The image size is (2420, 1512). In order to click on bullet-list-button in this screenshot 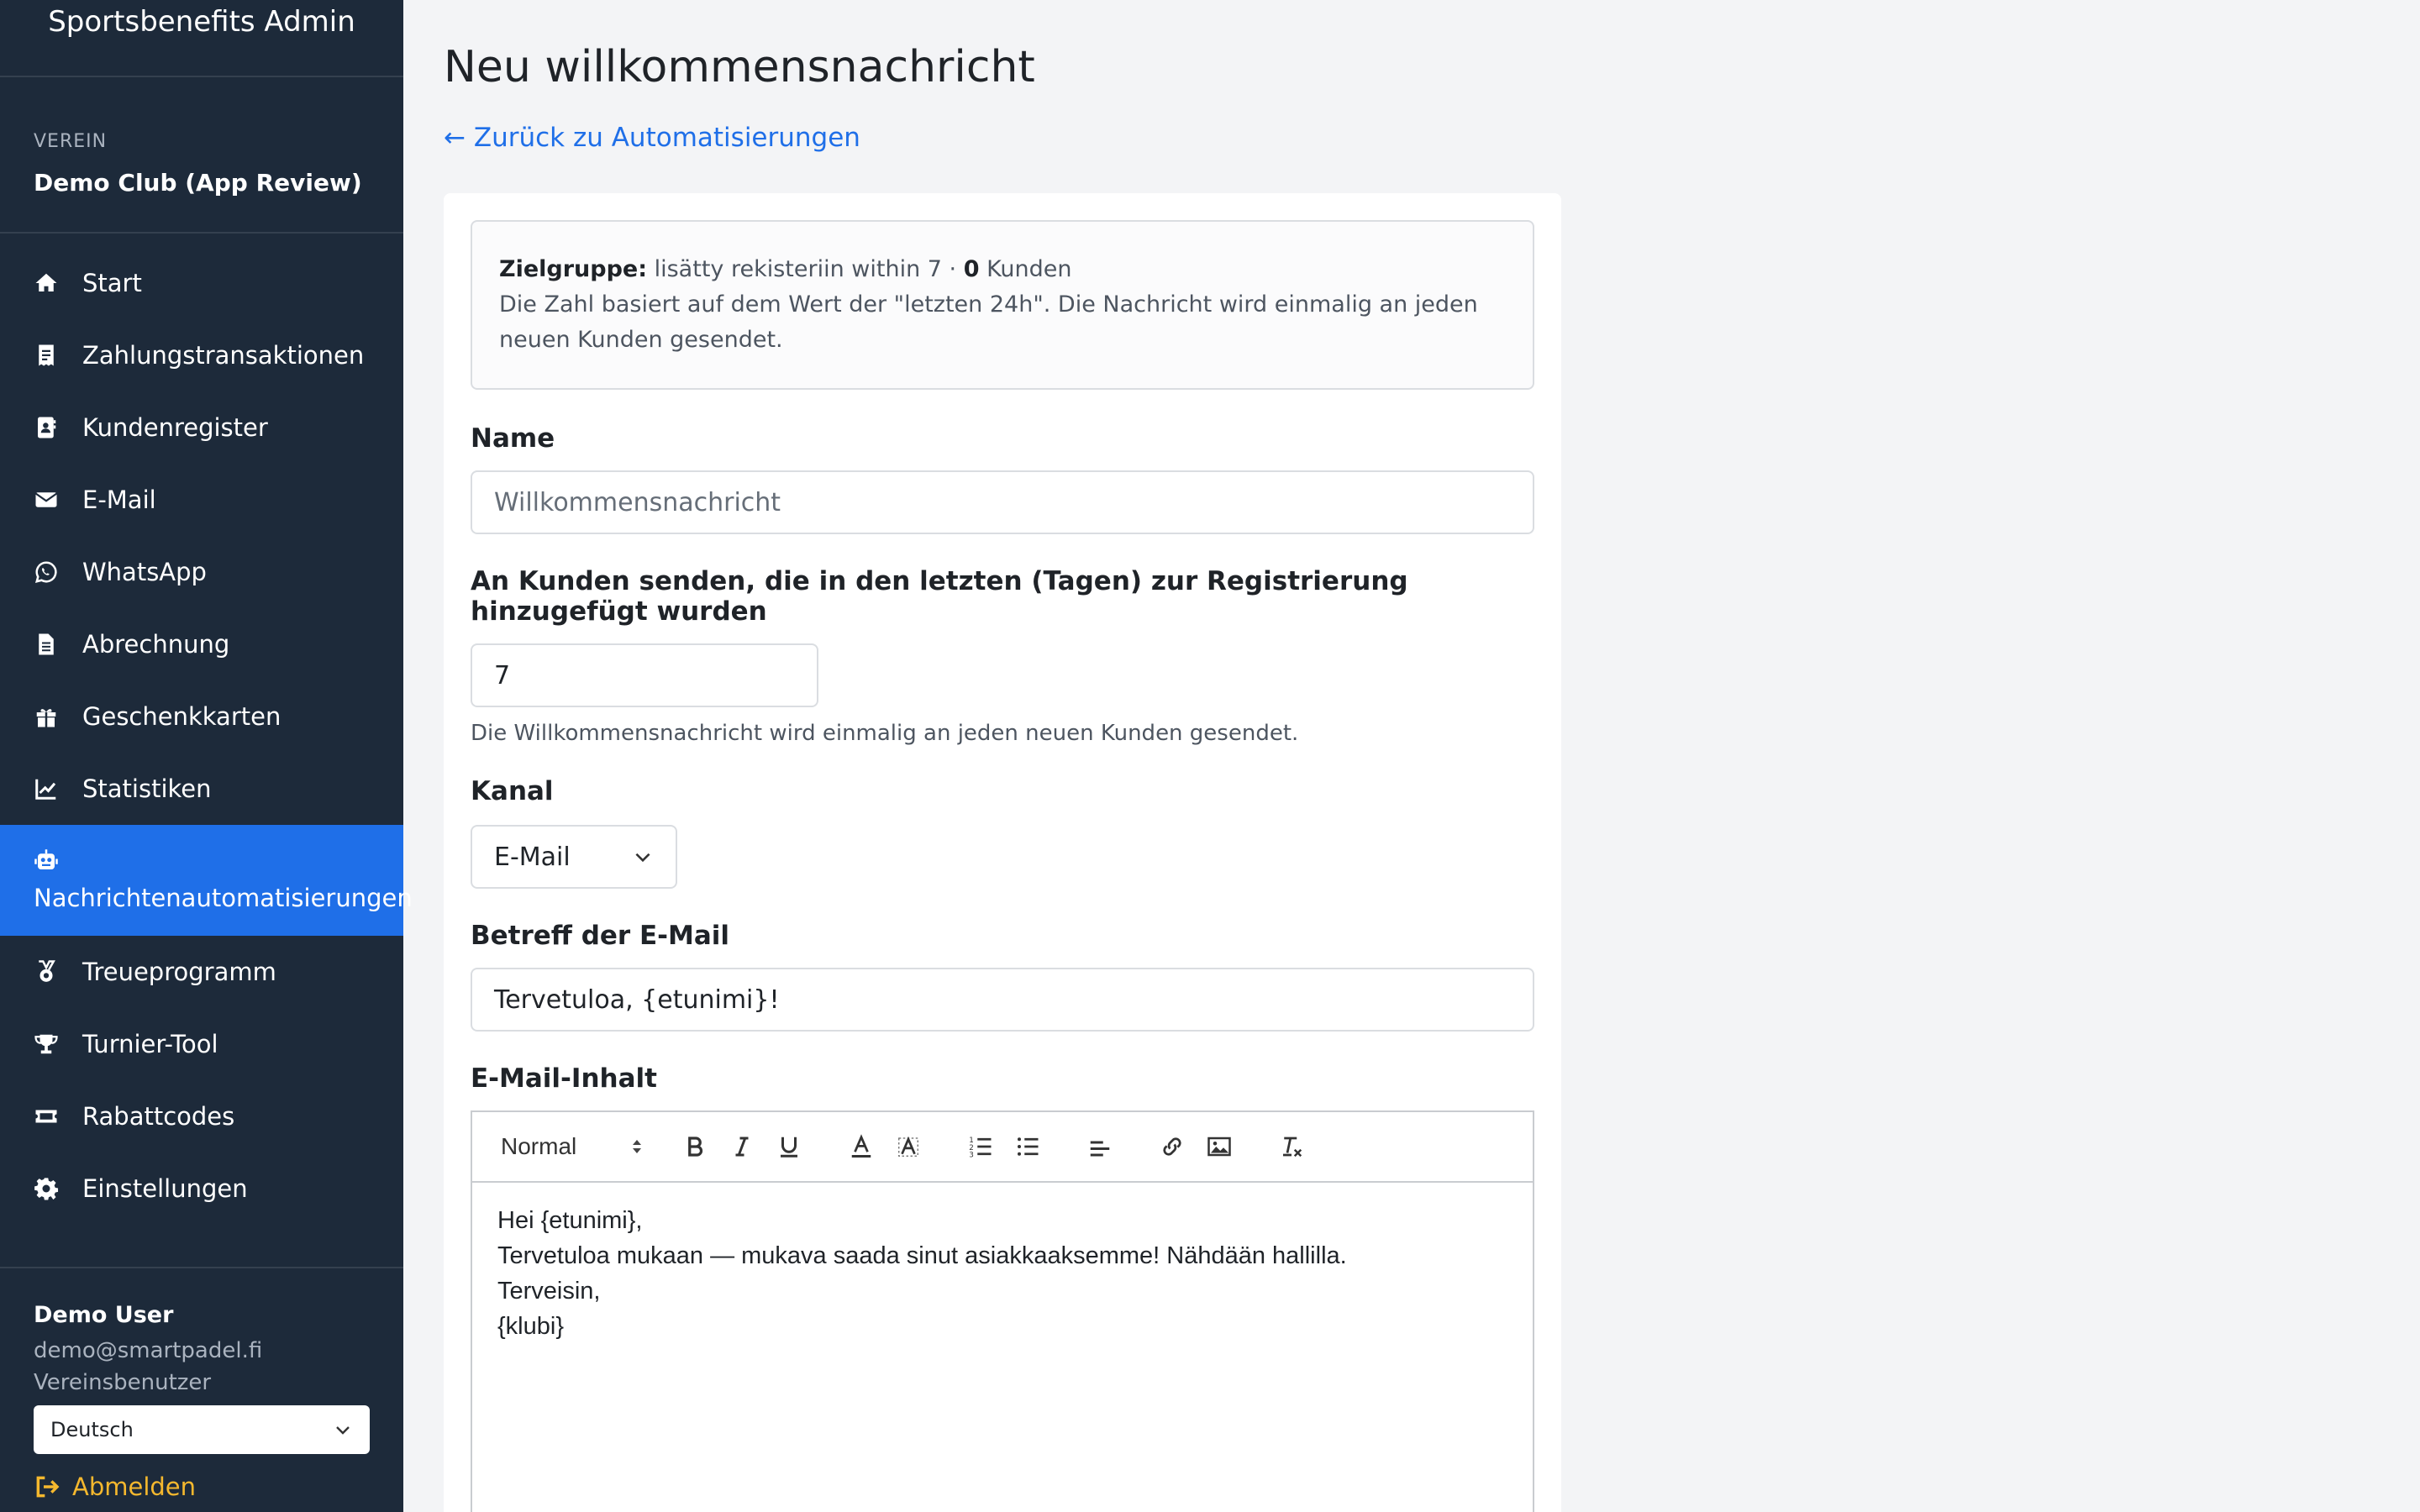, I will do `click(1027, 1146)`.